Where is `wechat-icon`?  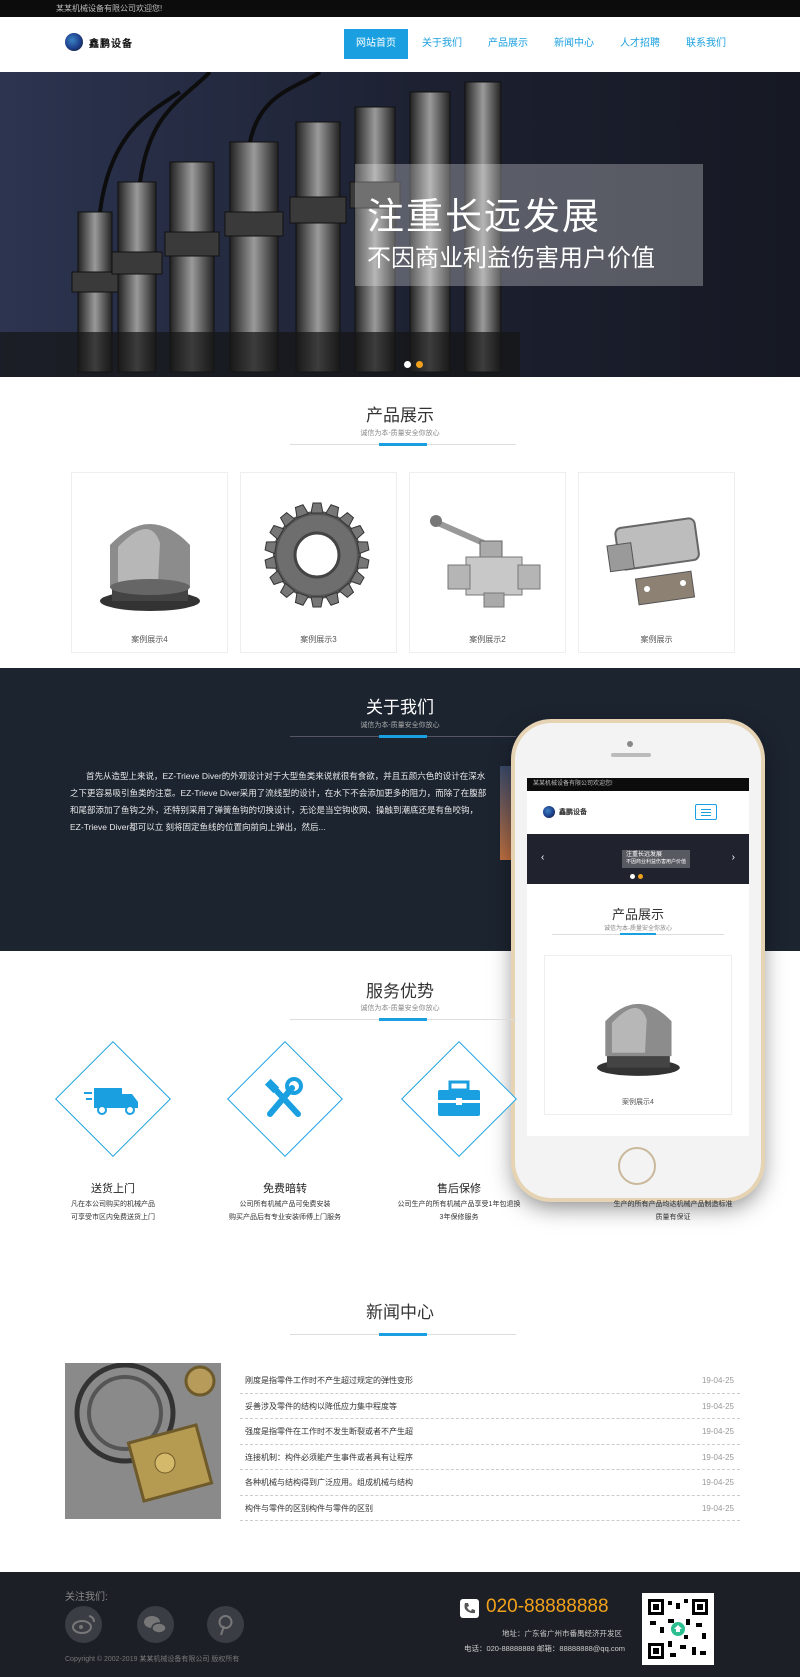
wechat-icon is located at coordinates (155, 1624).